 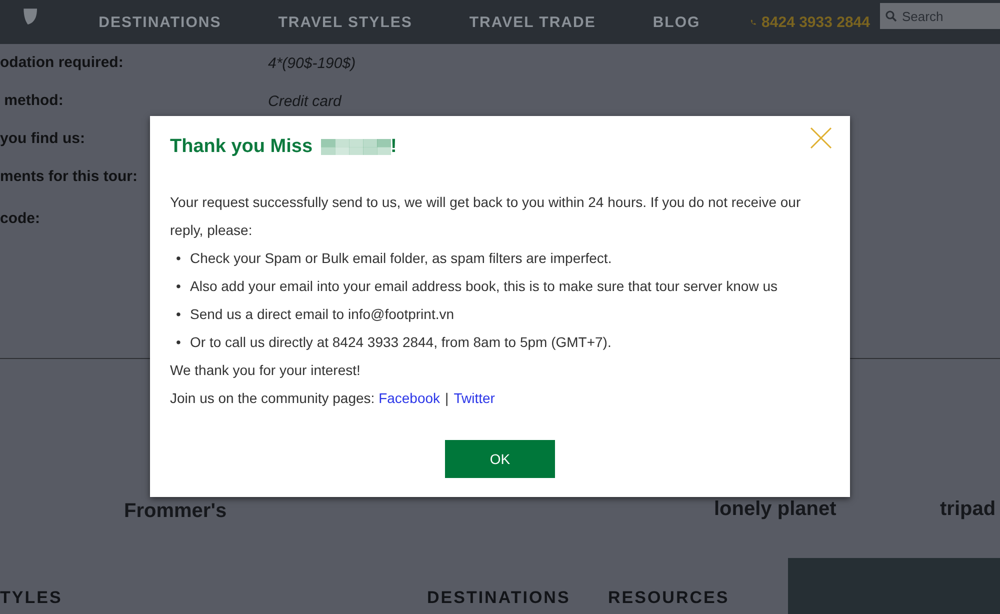 What do you see at coordinates (33, 100) in the screenshot?
I see `form-label: method:` at bounding box center [33, 100].